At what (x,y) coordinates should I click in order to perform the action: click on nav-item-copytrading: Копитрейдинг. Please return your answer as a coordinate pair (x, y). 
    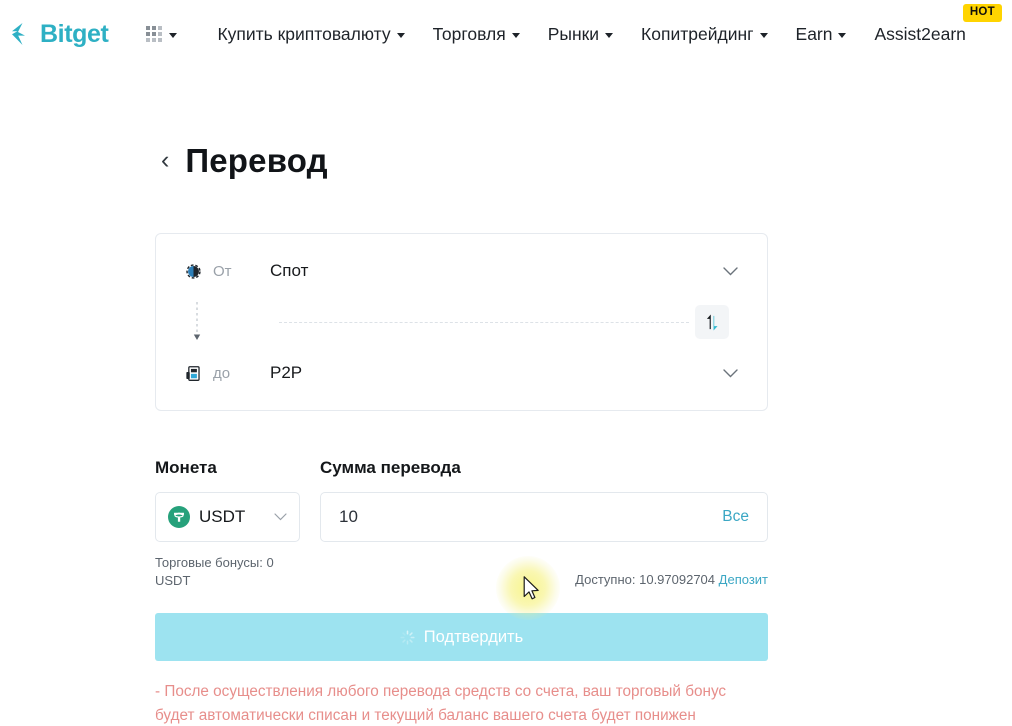
    Looking at the image, I should click on (704, 34).